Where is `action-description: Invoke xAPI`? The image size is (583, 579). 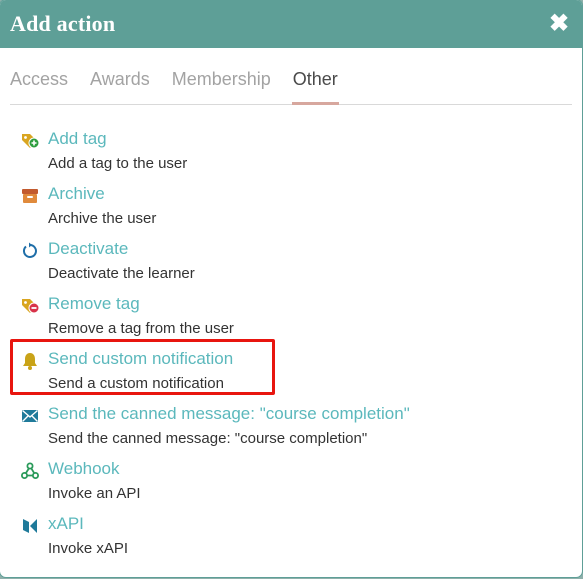
action-description: Invoke xAPI is located at coordinates (88, 548).